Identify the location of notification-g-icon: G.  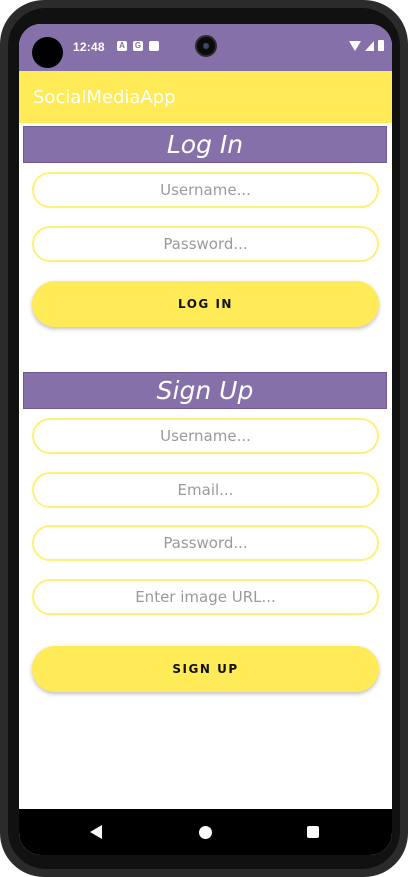
(138, 46).